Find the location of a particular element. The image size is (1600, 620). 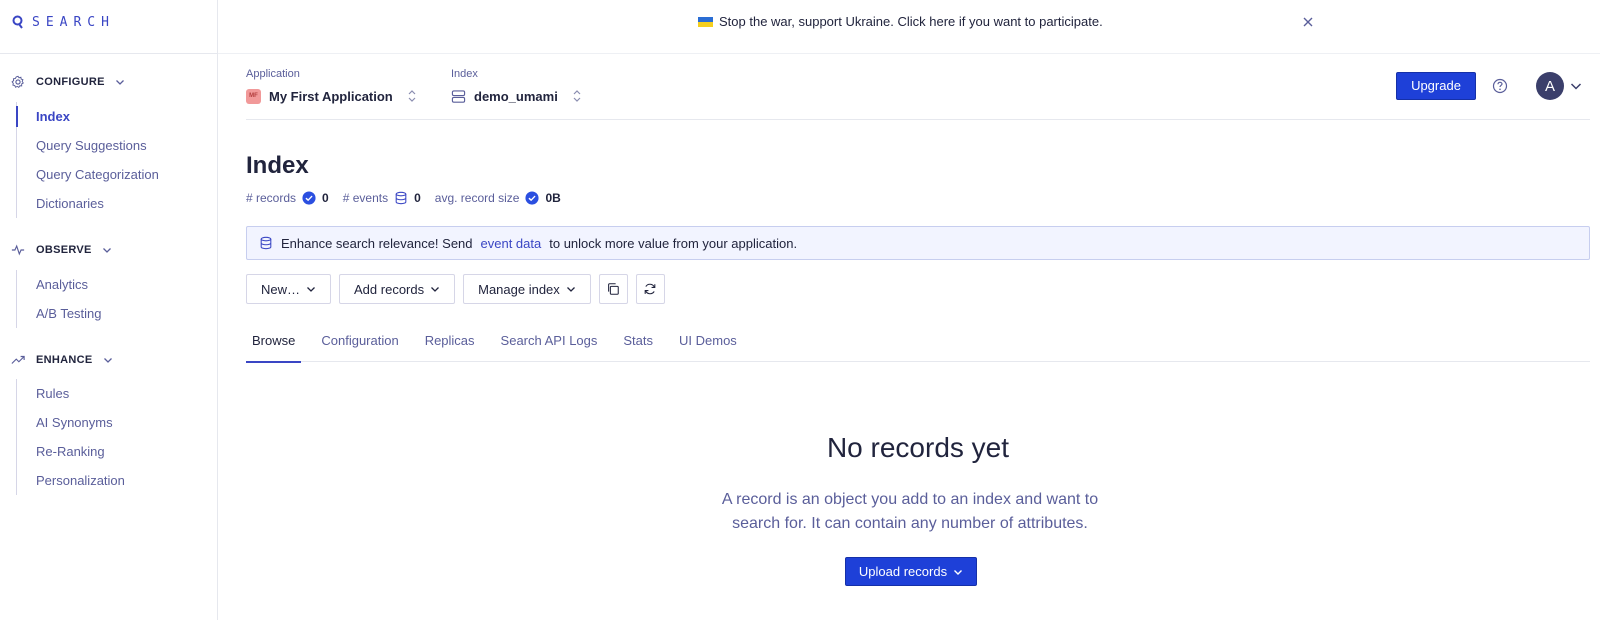

add-records-label: Add records is located at coordinates (389, 289).